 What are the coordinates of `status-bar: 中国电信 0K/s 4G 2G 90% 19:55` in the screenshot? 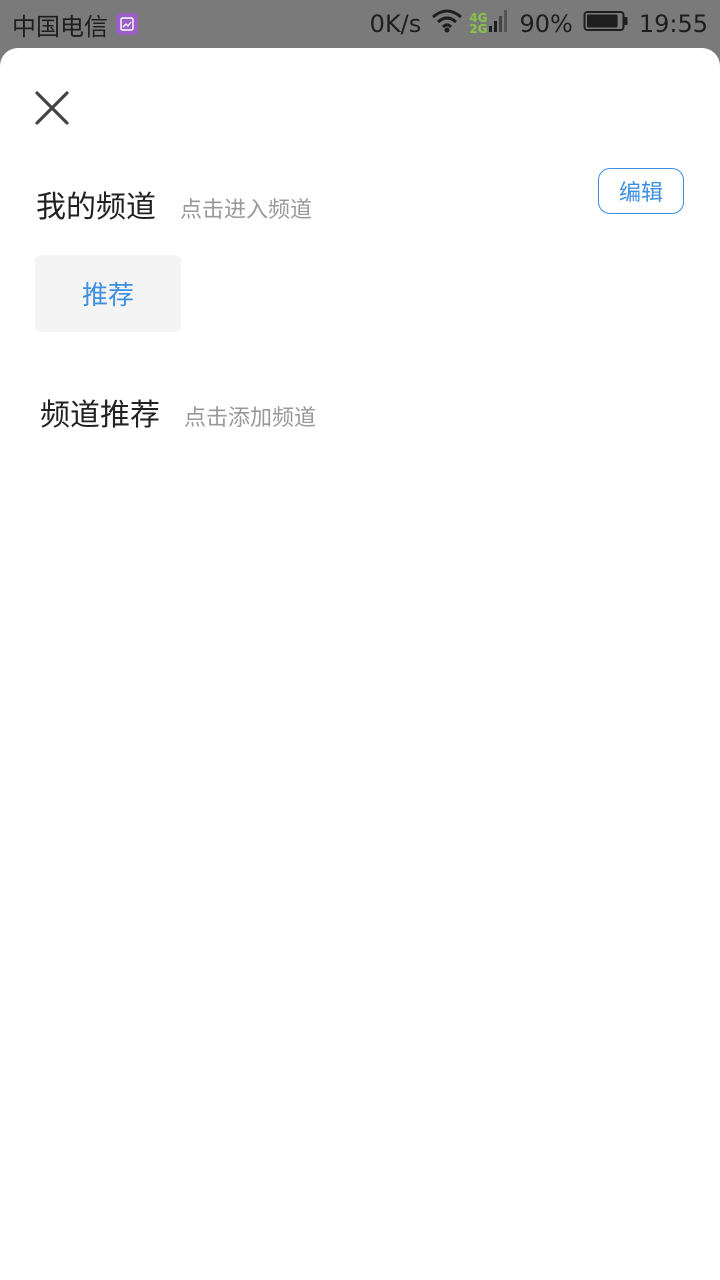 It's located at (360, 24).